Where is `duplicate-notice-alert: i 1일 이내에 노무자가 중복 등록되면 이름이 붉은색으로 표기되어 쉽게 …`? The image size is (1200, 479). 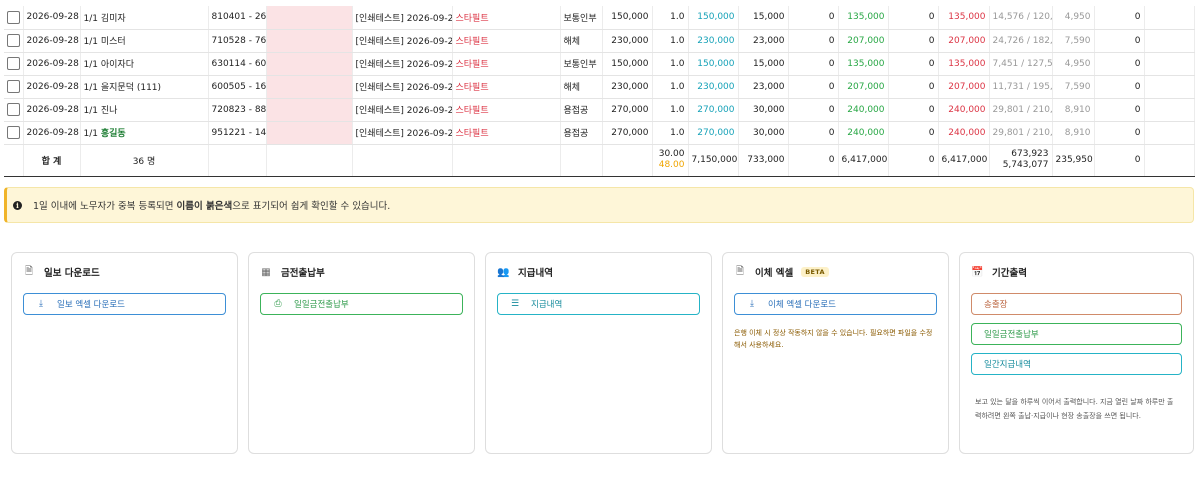
duplicate-notice-alert: i 1일 이내에 노무자가 중복 등록되면 이름이 붉은색으로 표기되어 쉽게 … is located at coordinates (599, 205).